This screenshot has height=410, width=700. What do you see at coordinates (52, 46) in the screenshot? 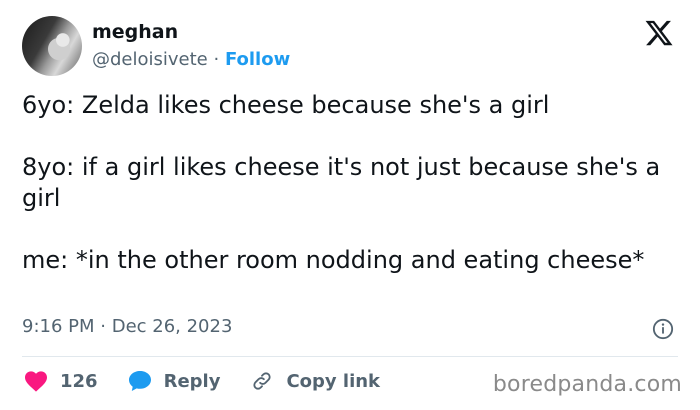
I see `avatar` at bounding box center [52, 46].